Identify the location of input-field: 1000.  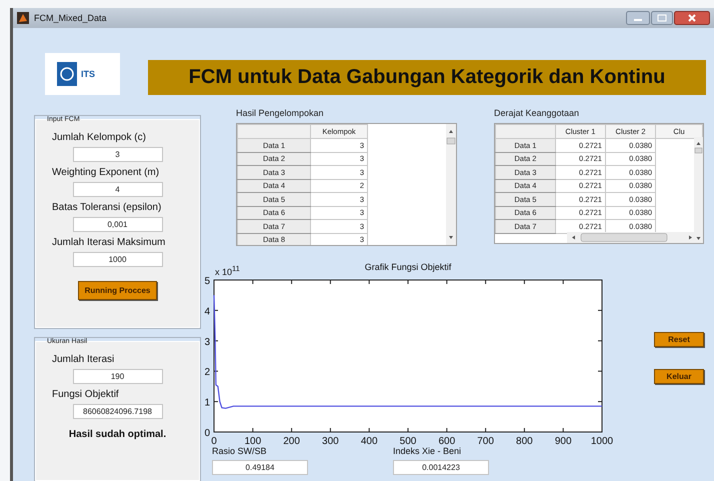
(117, 259).